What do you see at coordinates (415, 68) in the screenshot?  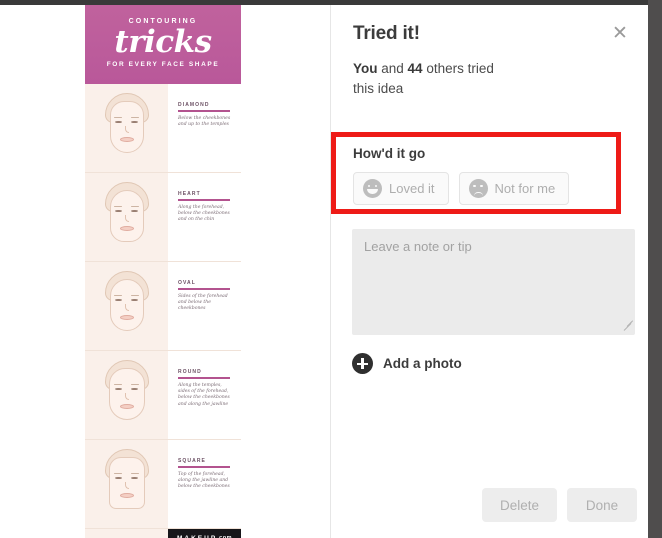 I see `tried-count: 44` at bounding box center [415, 68].